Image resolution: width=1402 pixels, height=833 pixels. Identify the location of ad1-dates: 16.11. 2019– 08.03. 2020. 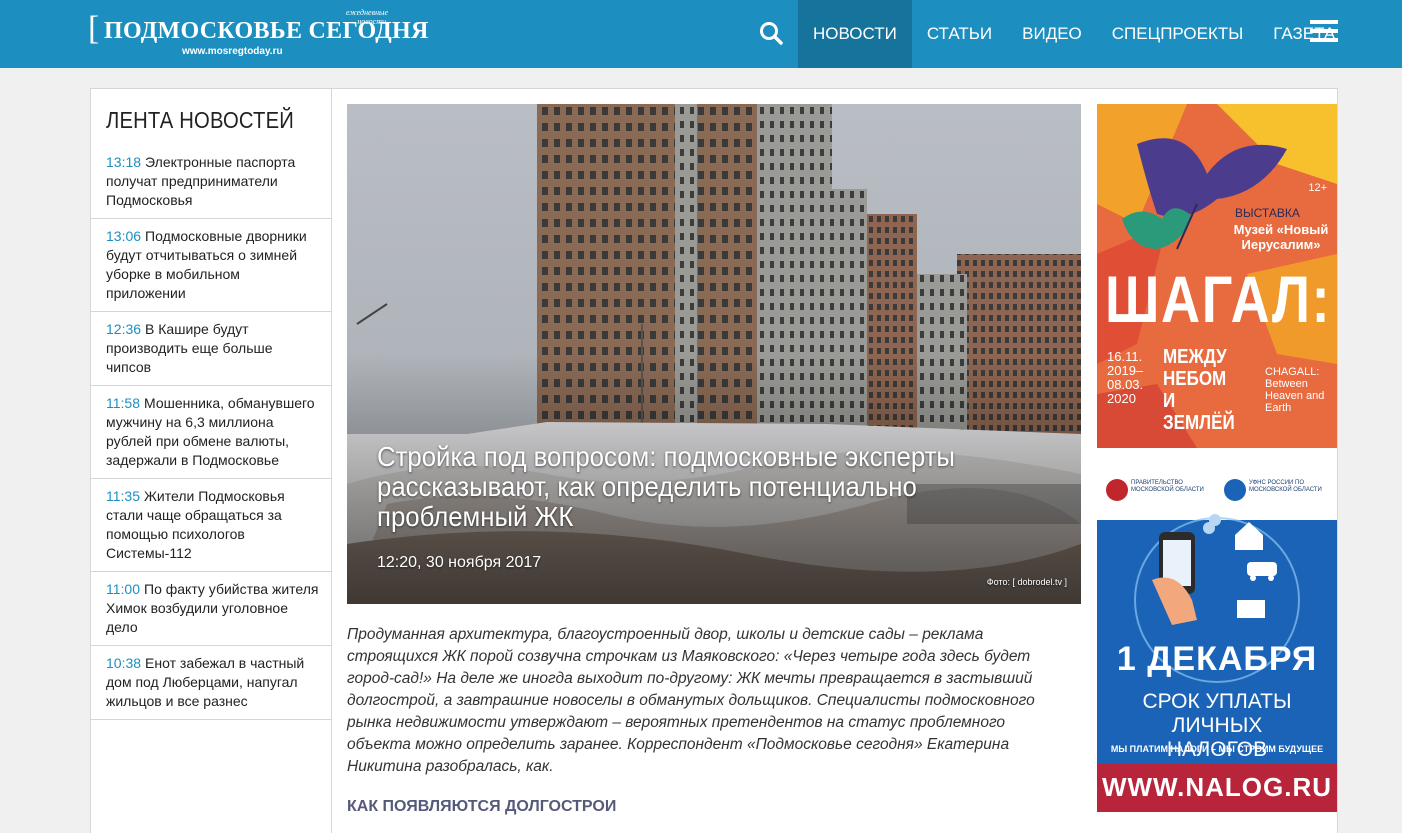
(1125, 377).